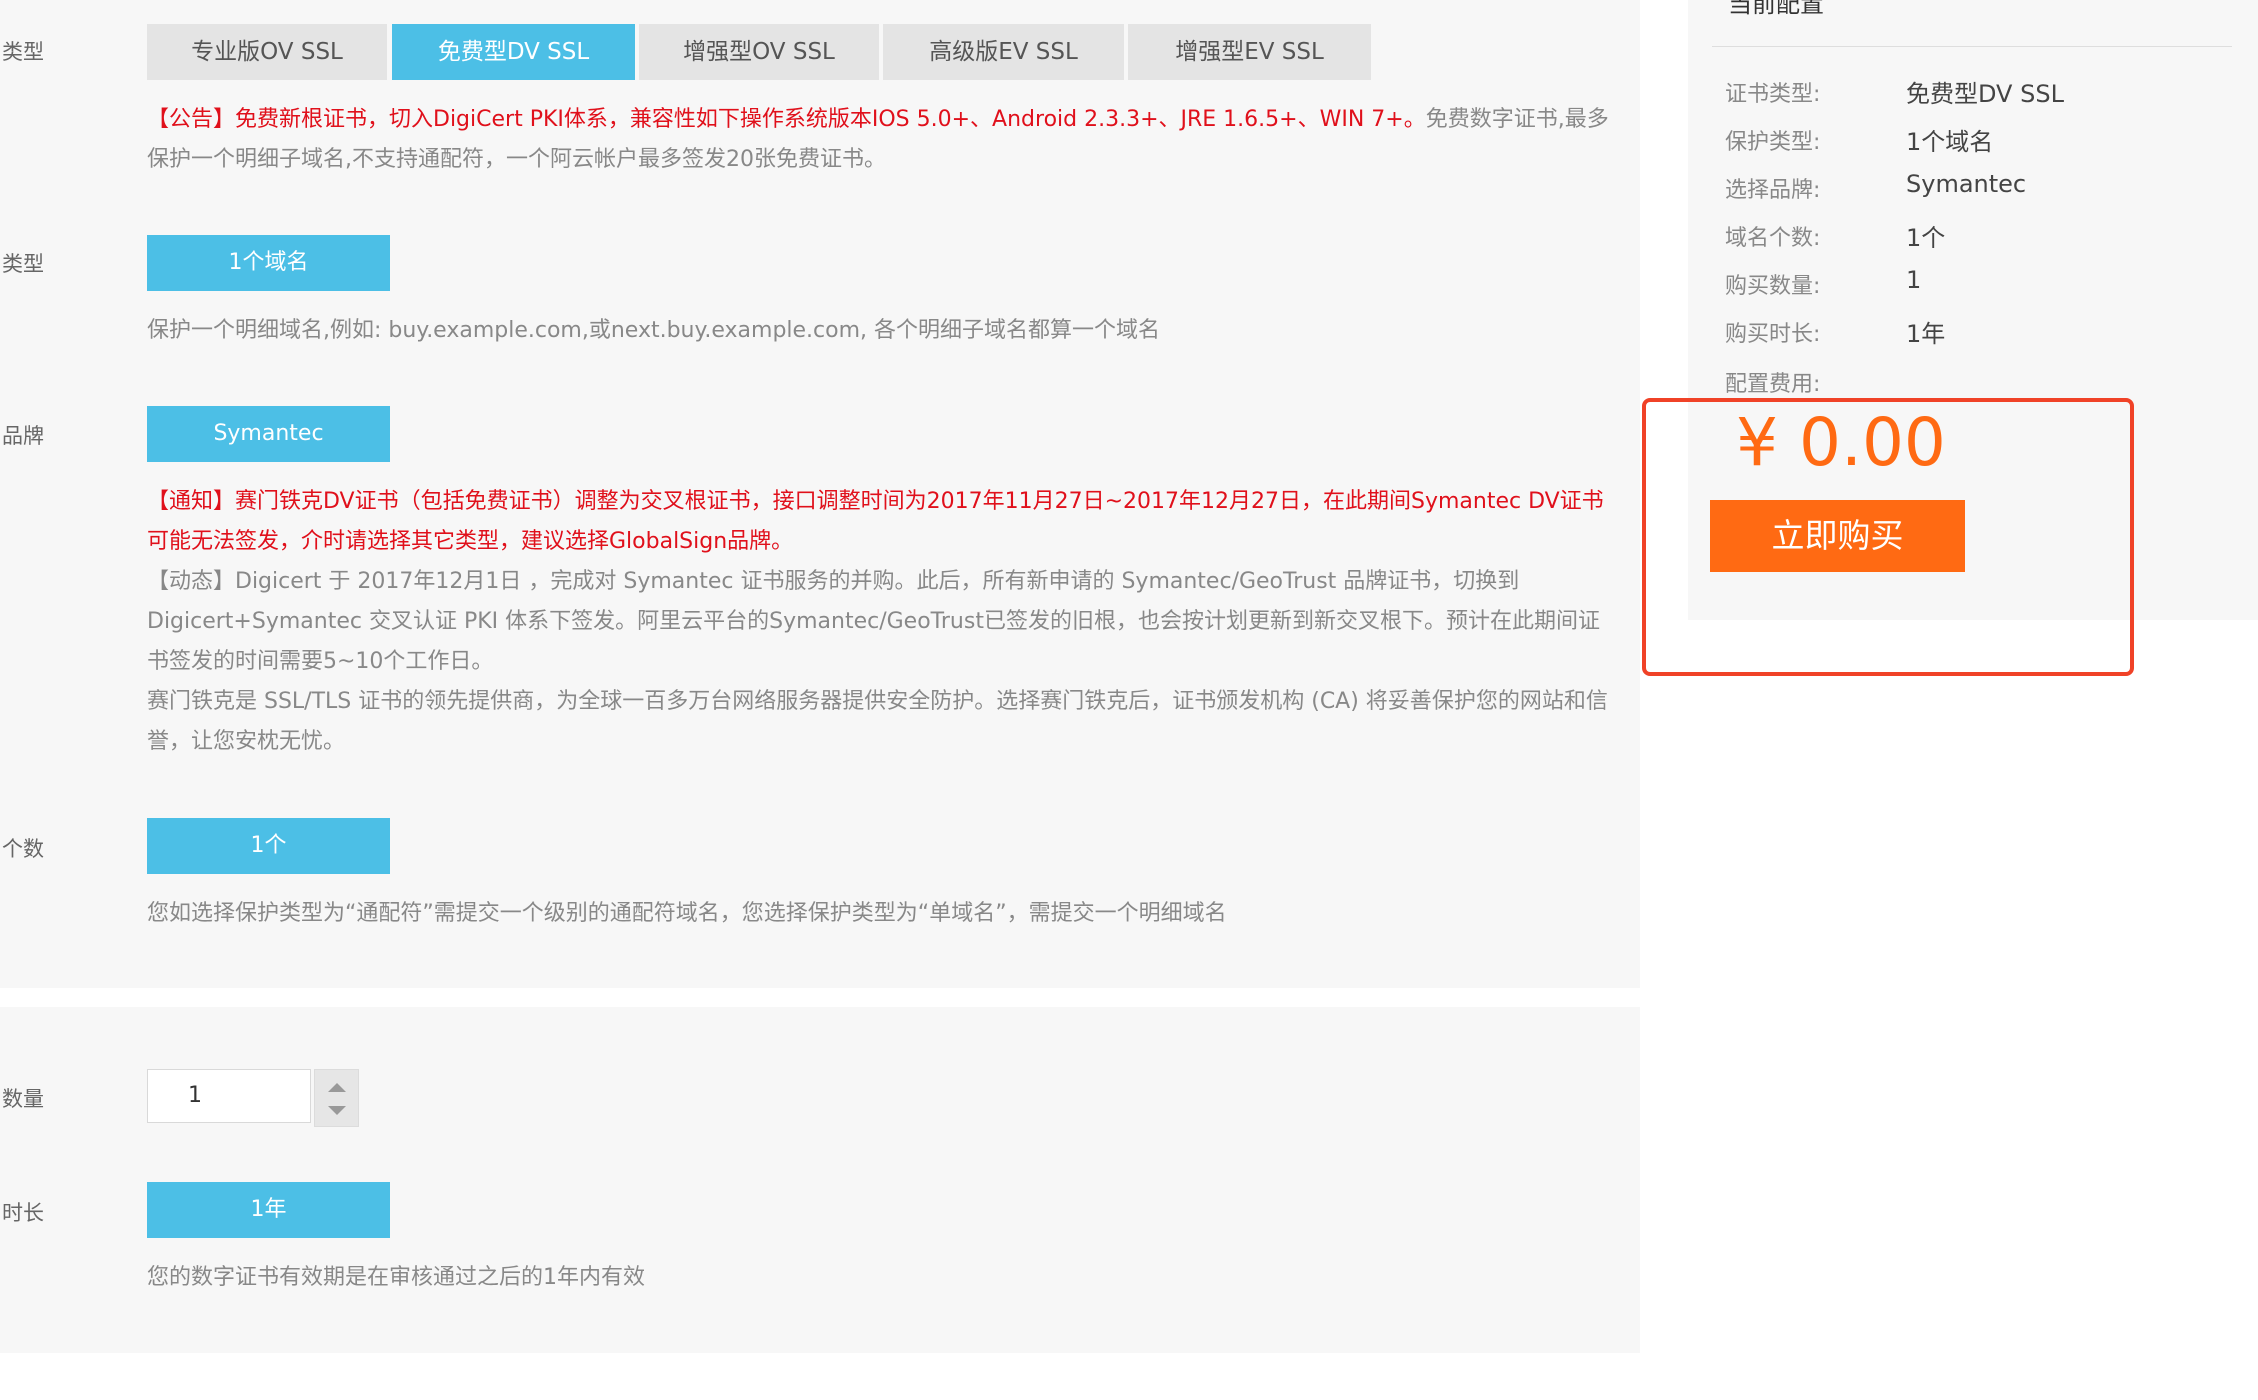 The image size is (2258, 1400). I want to click on stepper-down-icon, so click(337, 1110).